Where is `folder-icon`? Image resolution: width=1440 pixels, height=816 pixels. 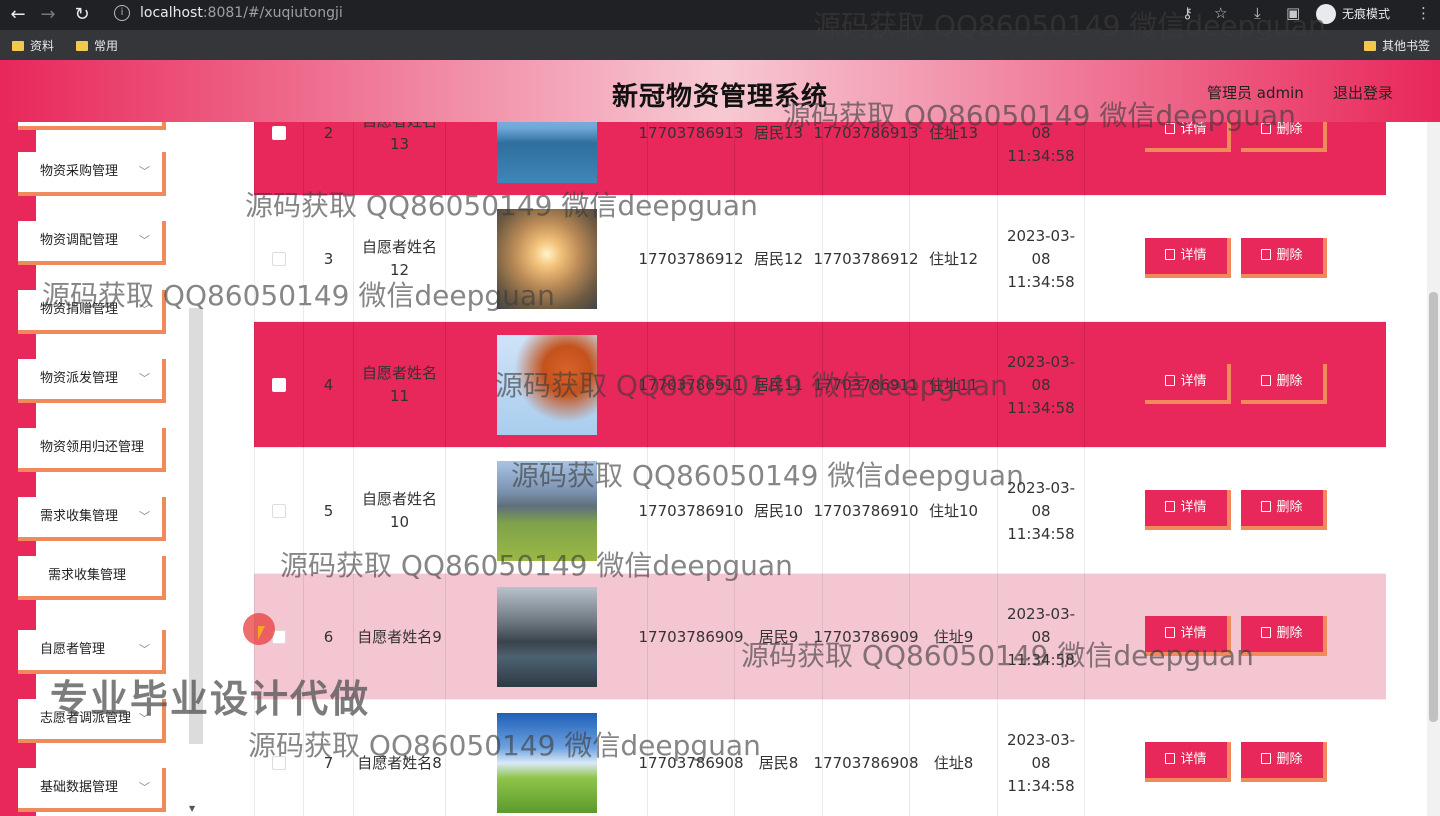
folder-icon is located at coordinates (82, 46).